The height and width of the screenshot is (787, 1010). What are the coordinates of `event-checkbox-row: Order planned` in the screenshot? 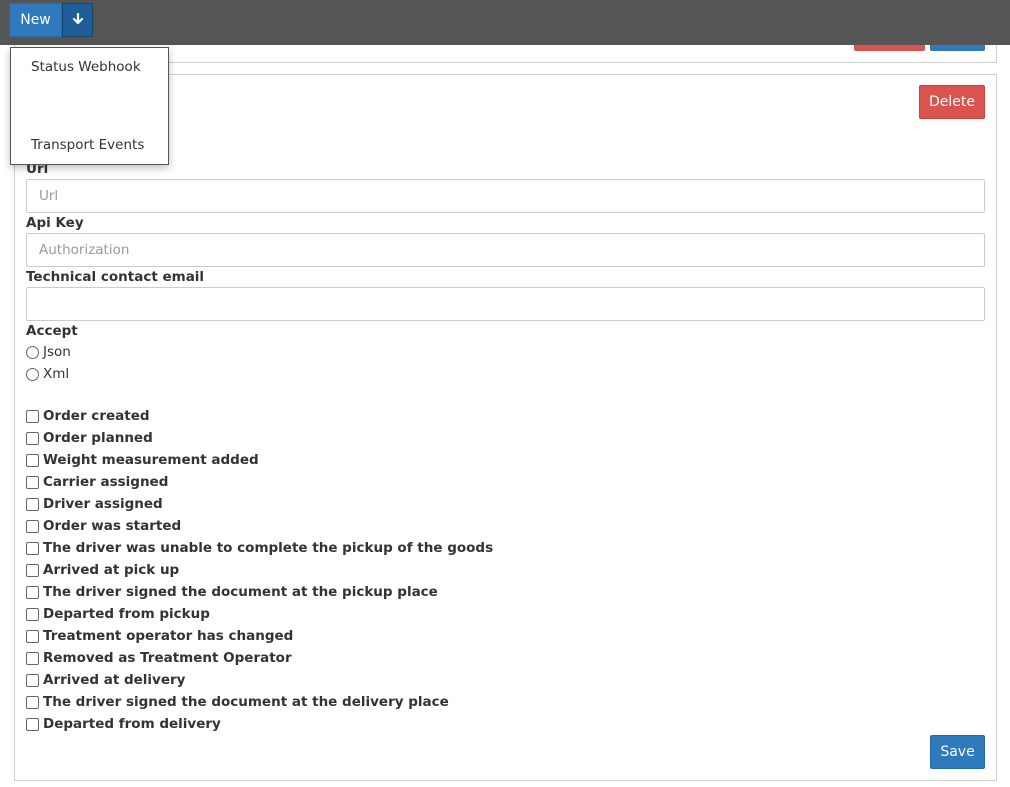 It's located at (89, 438).